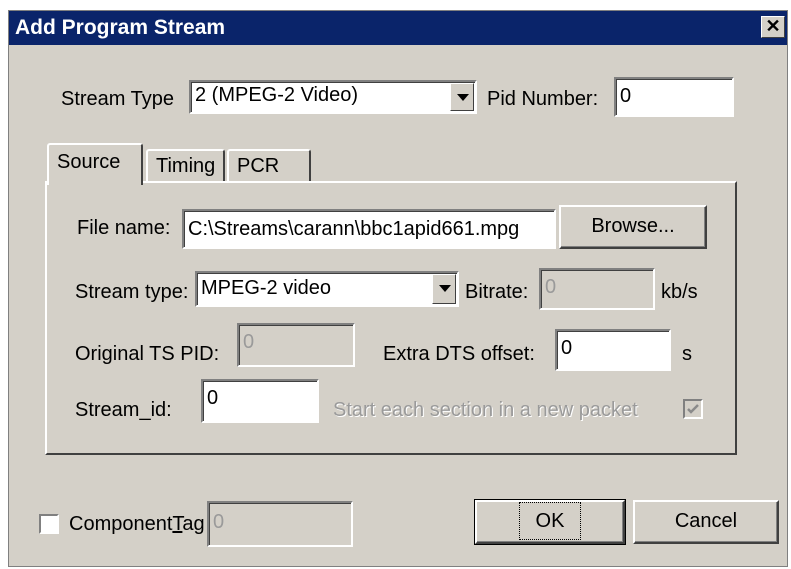  What do you see at coordinates (485, 410) in the screenshot?
I see `new-packet-label: Start each section in a new packet` at bounding box center [485, 410].